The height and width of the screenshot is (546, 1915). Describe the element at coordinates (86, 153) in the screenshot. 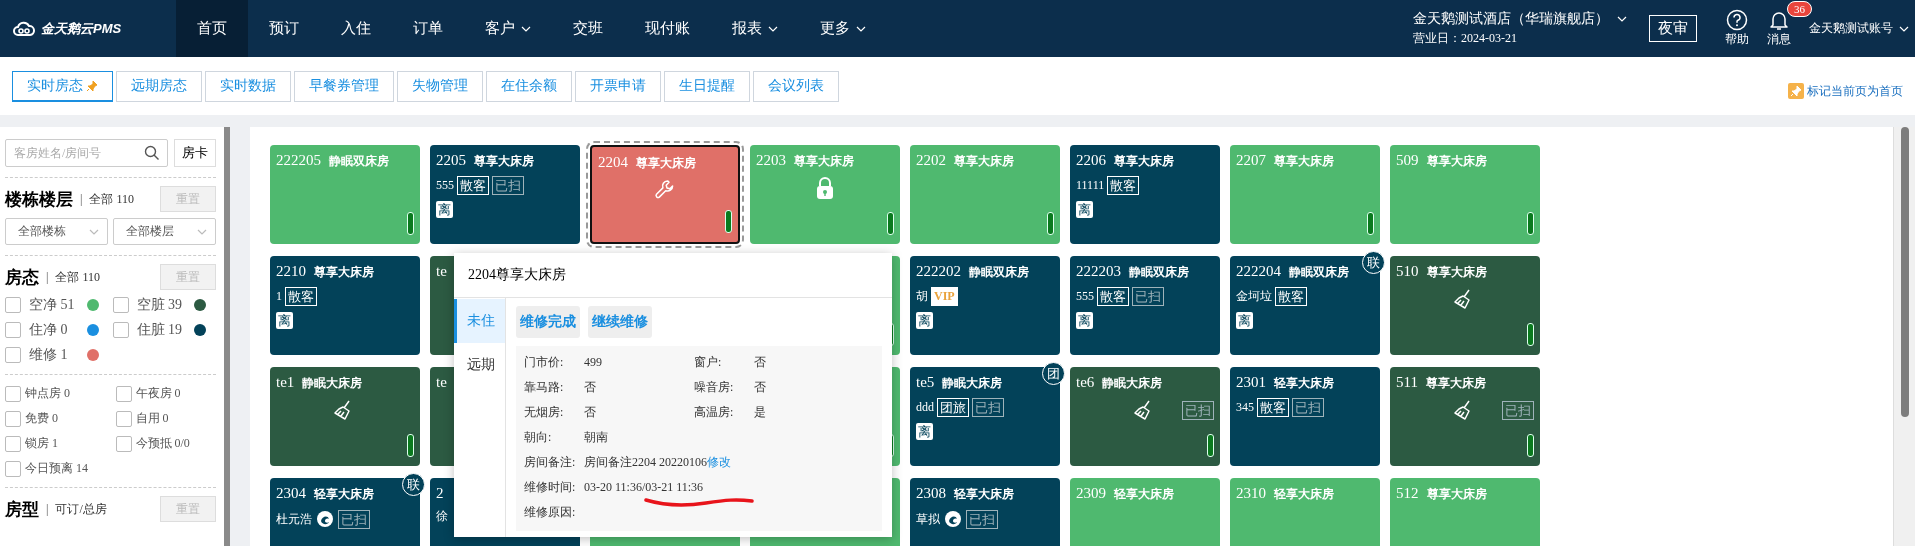

I see `search-field: 客房姓名/房间号` at that location.